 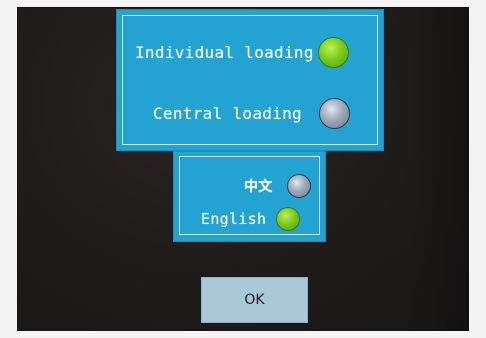 I want to click on english-label: English, so click(x=234, y=219).